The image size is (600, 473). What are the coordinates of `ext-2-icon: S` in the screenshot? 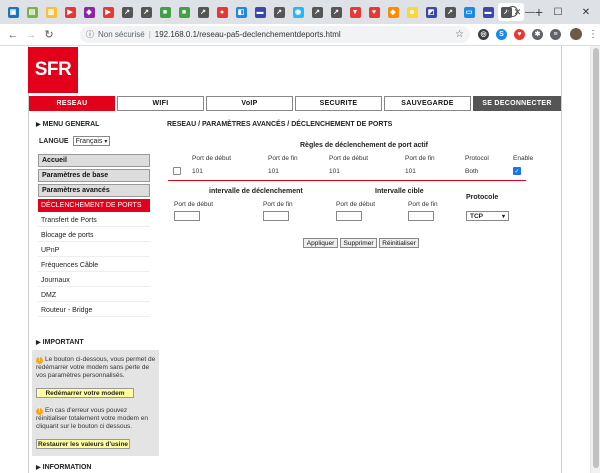 It's located at (501, 34).